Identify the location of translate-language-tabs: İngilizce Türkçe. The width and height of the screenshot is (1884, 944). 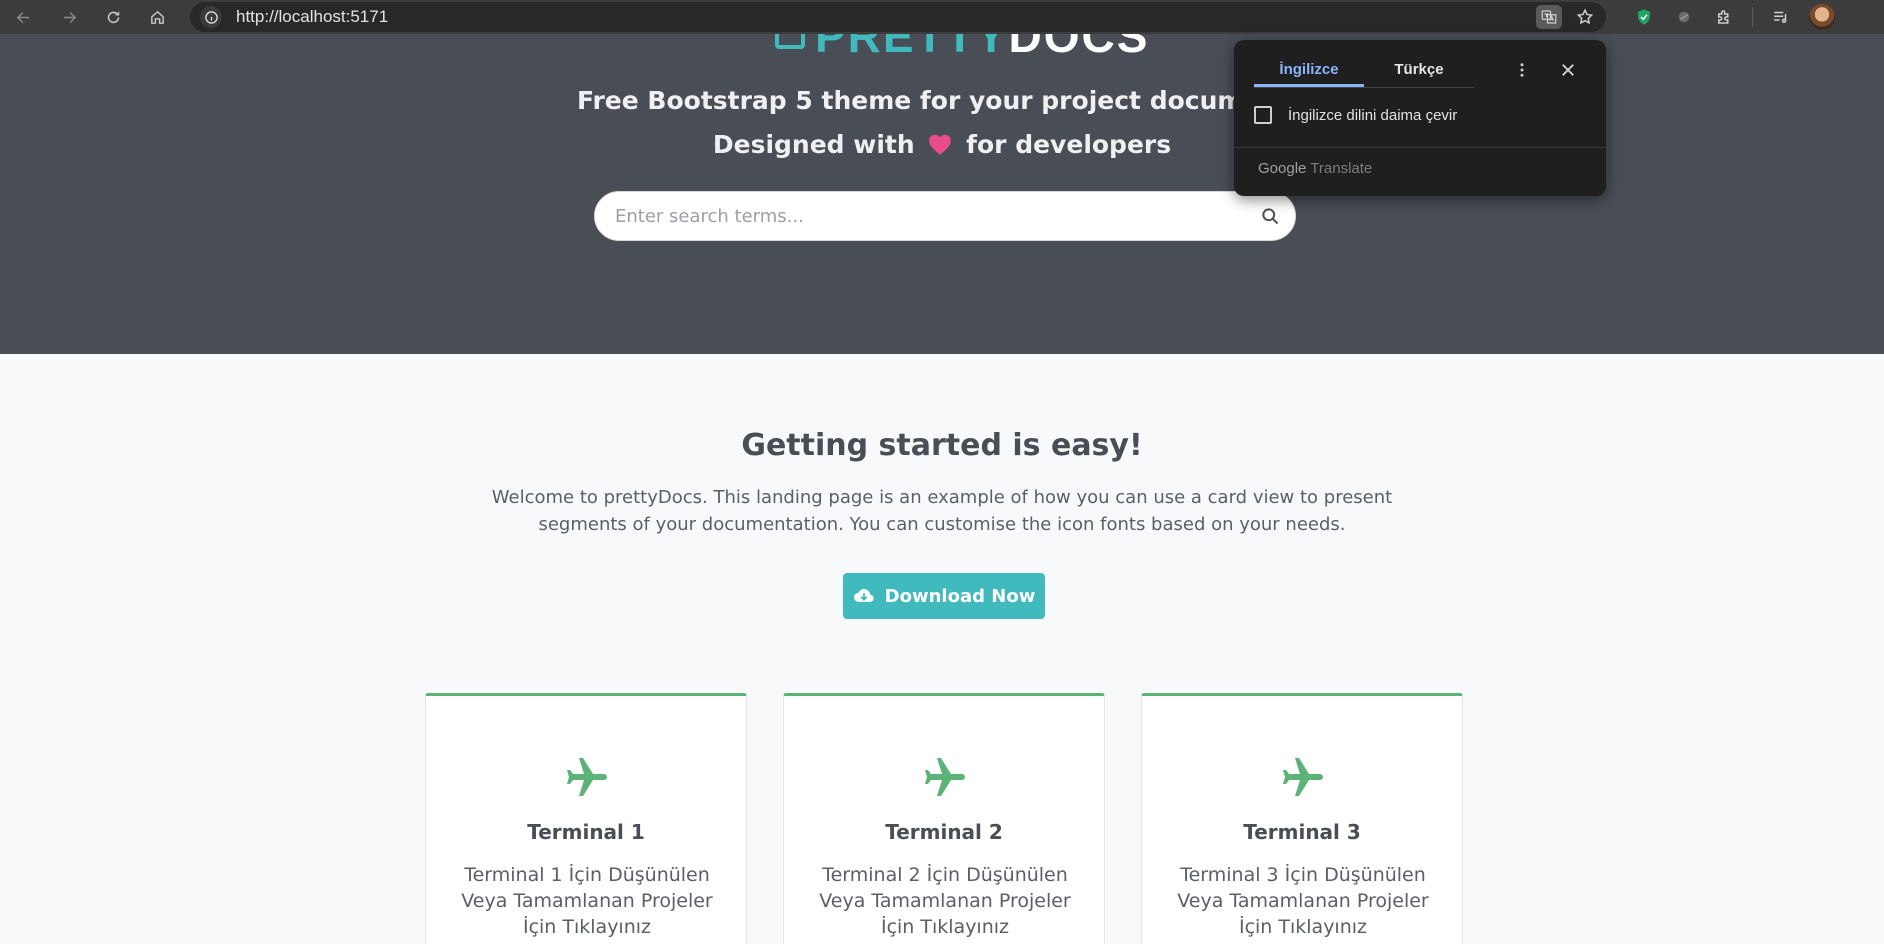
(1364, 70).